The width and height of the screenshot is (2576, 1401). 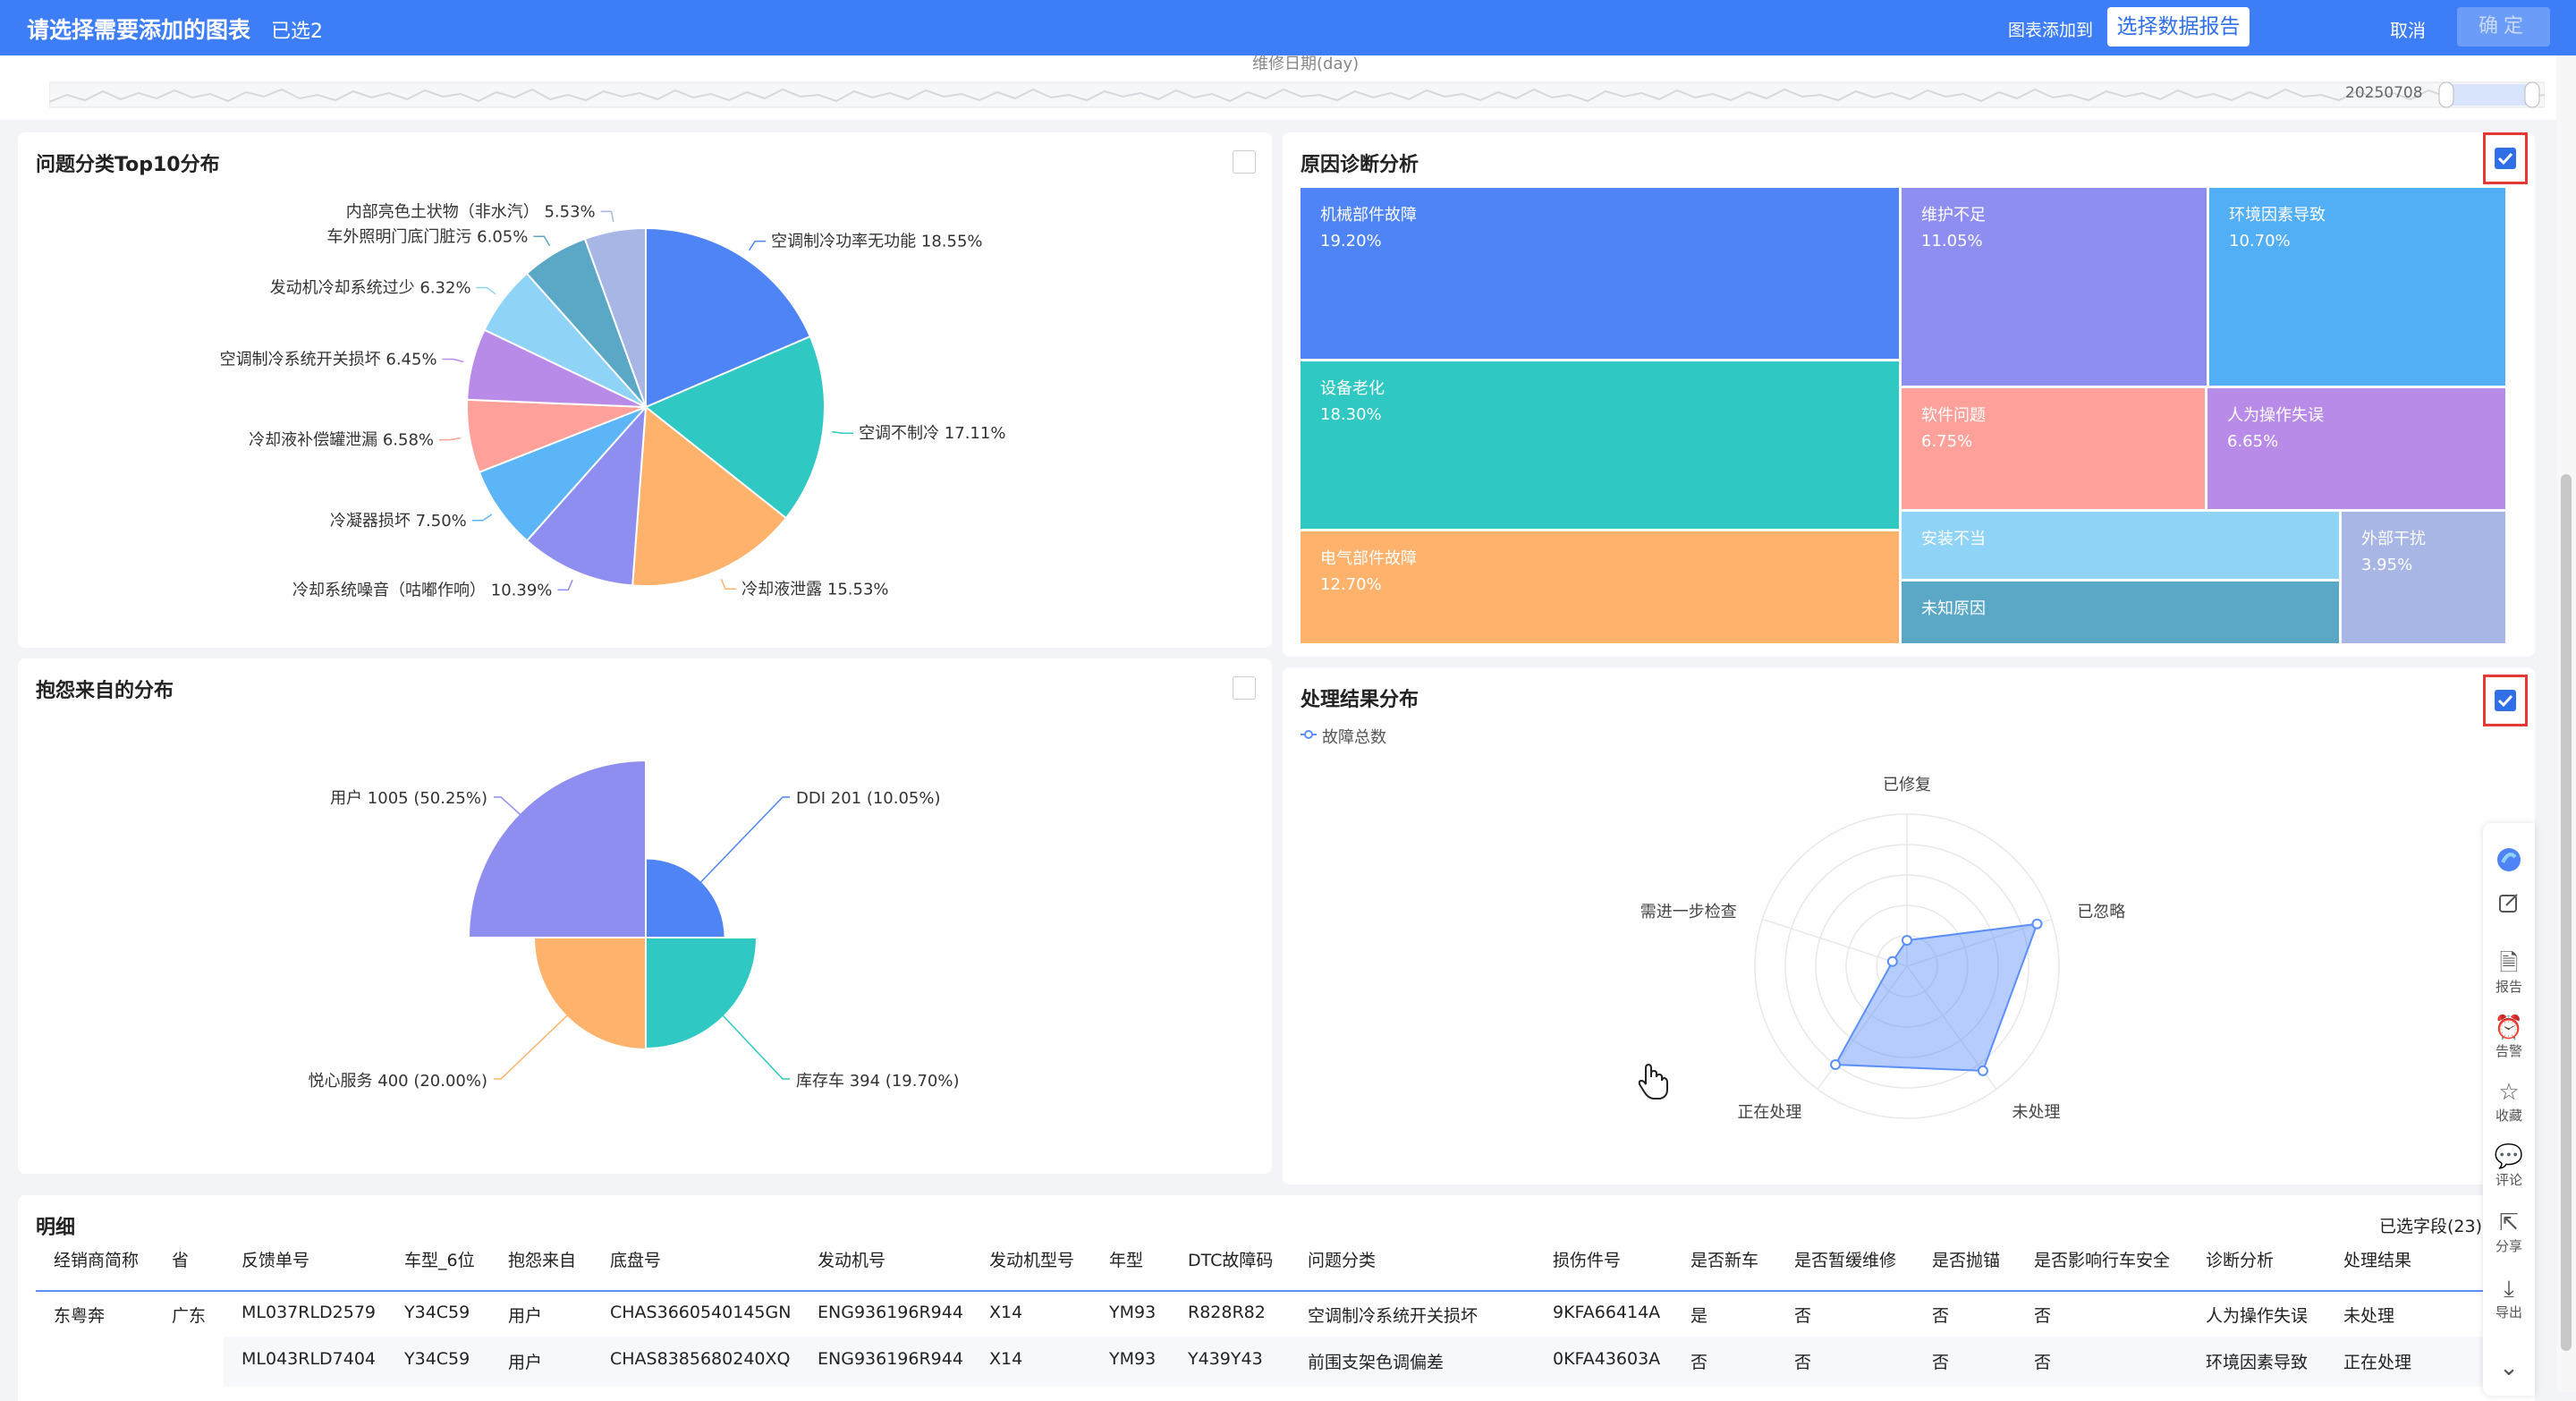 What do you see at coordinates (2430, 1225) in the screenshot?
I see `selected-fields-button: 已选字段(23)` at bounding box center [2430, 1225].